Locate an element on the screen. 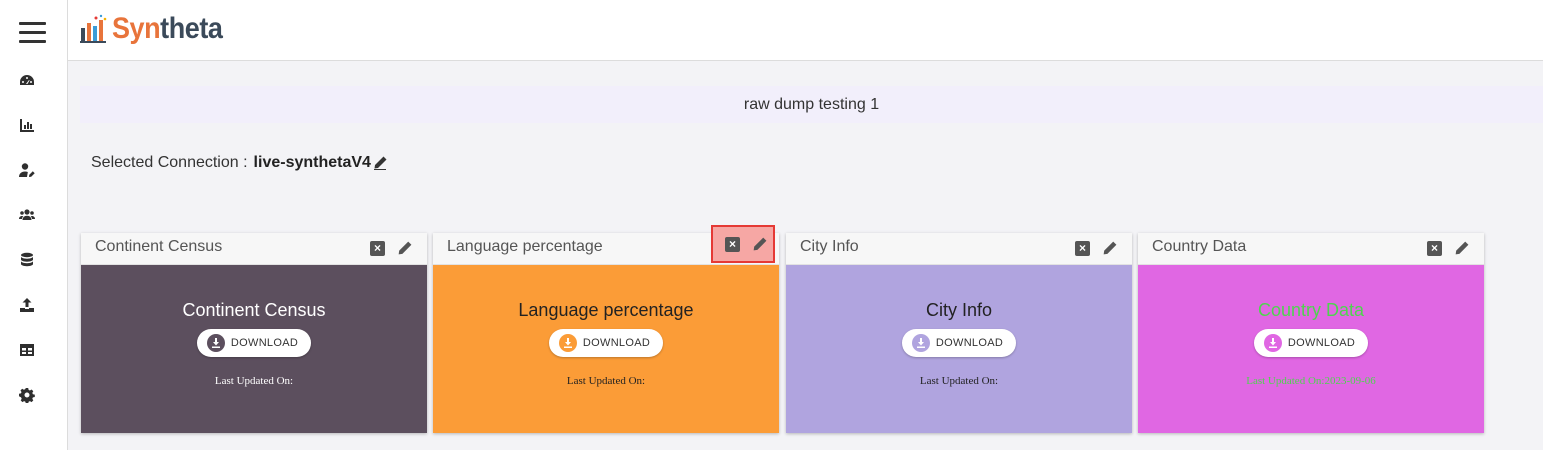 This screenshot has width=1543, height=450. sidebar-item-user-edit is located at coordinates (27, 170).